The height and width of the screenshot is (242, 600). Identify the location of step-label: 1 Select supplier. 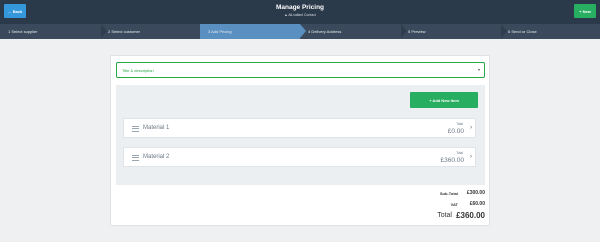
(23, 31).